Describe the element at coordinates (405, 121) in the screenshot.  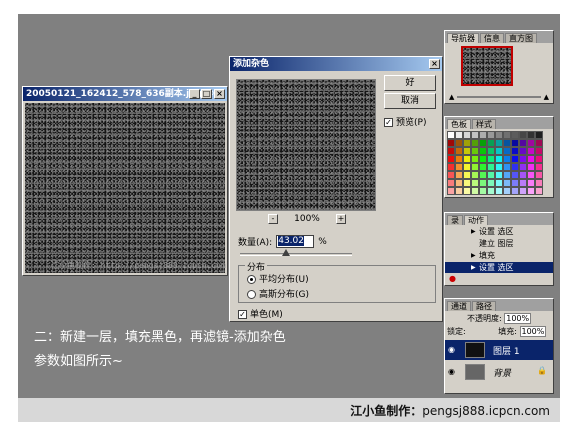
I see `preview-option: ✓ 预览(P)` at that location.